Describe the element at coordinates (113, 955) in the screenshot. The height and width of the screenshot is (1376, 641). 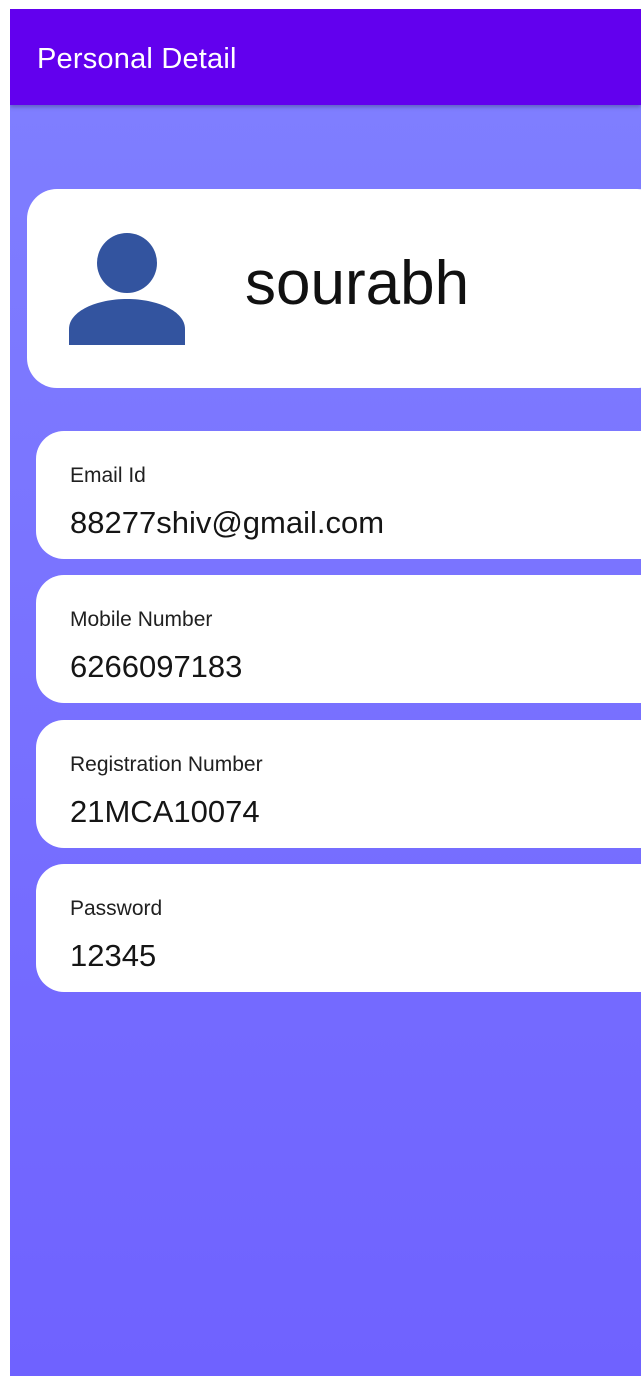
I see `password-value: 12345` at that location.